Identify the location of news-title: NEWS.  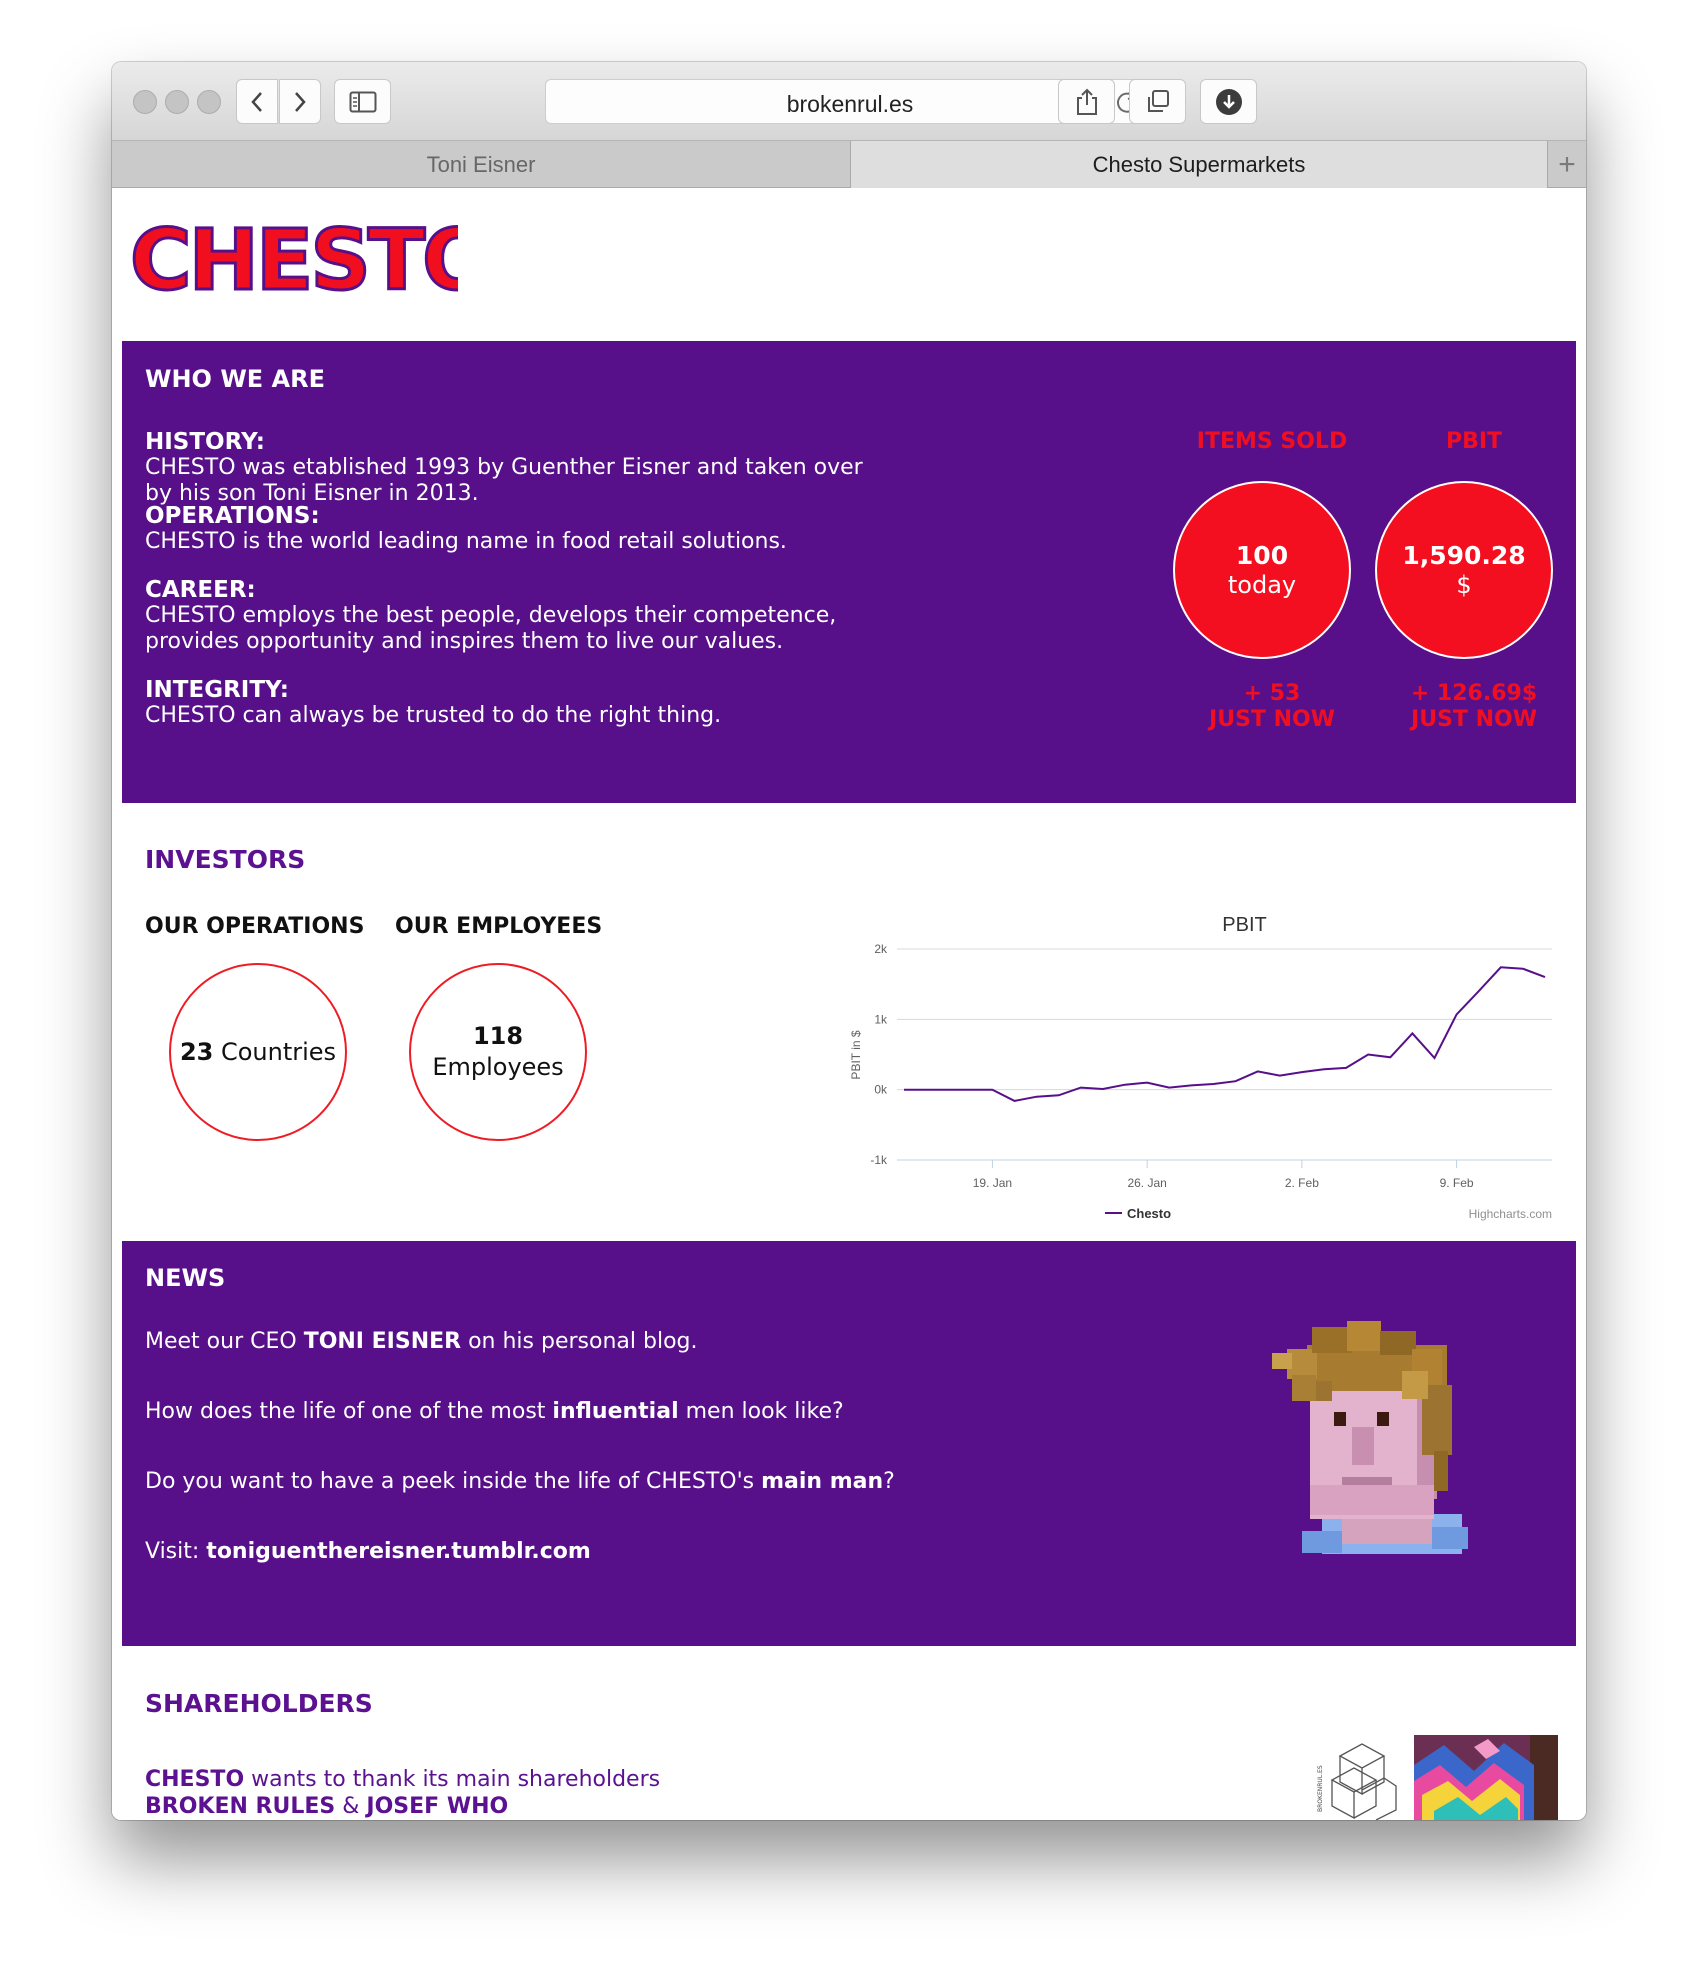
(185, 1278).